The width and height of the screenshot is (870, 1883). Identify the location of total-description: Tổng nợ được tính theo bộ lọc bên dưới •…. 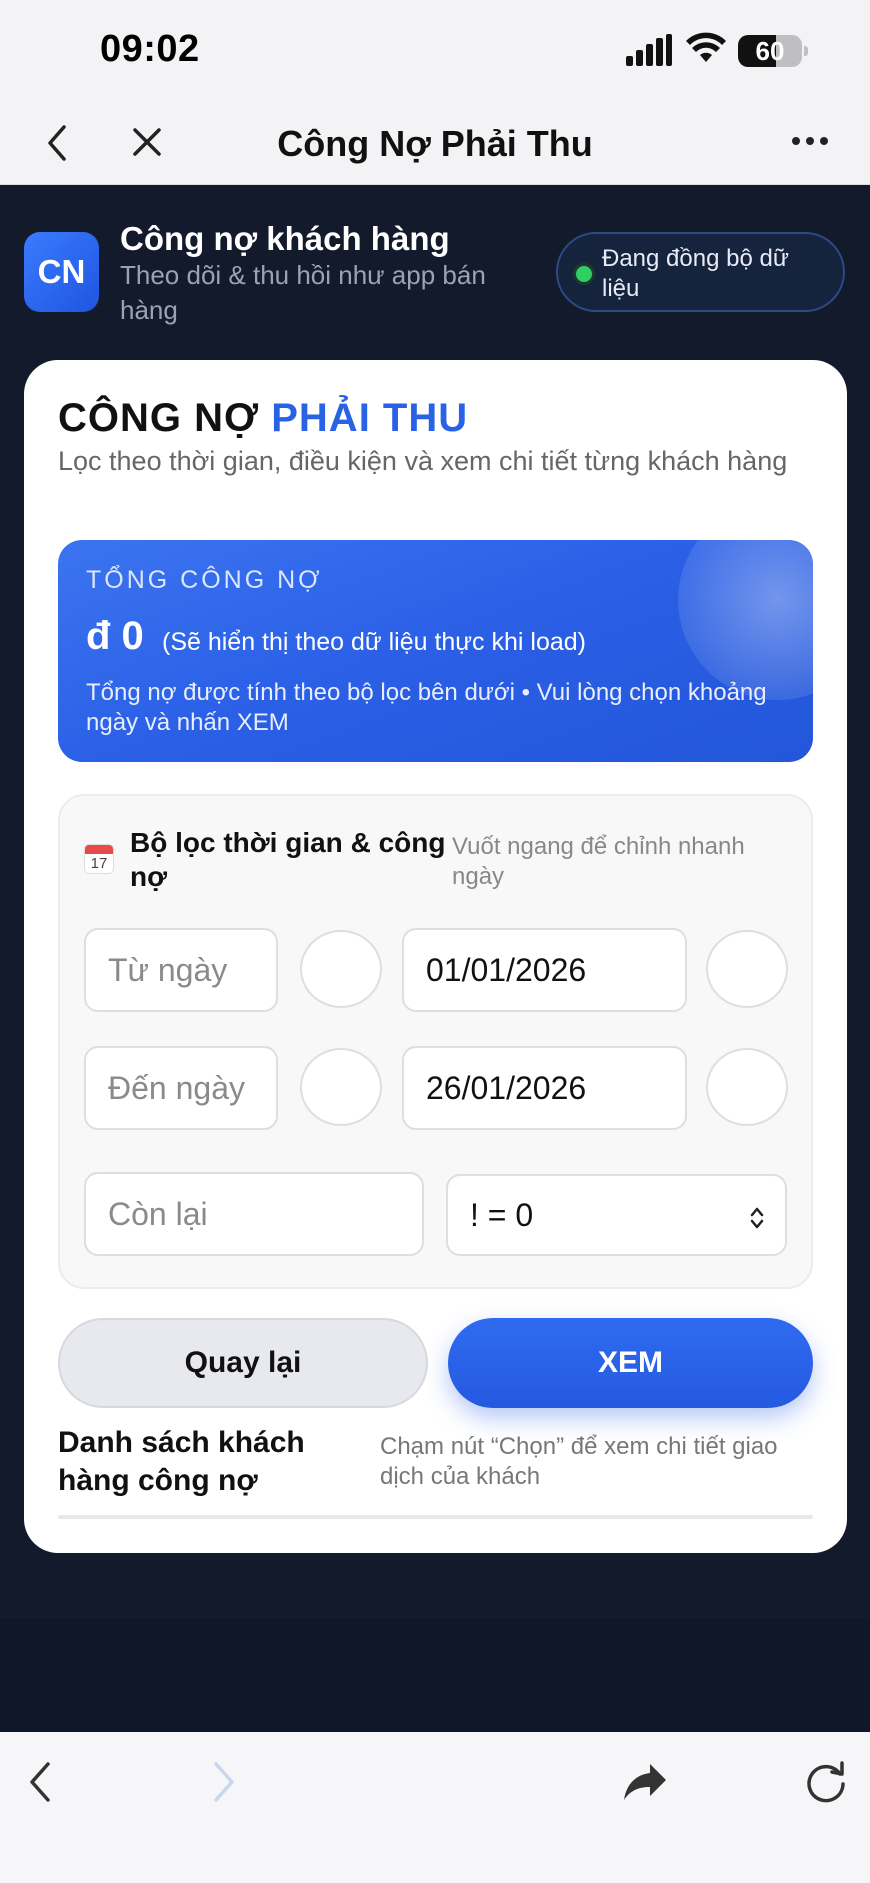
(426, 707).